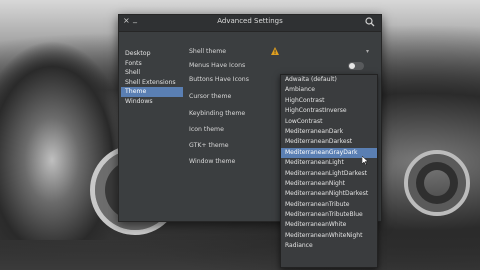 Image resolution: width=480 pixels, height=270 pixels. I want to click on dropdown-option: MediterraneanWhiteNight, so click(329, 236).